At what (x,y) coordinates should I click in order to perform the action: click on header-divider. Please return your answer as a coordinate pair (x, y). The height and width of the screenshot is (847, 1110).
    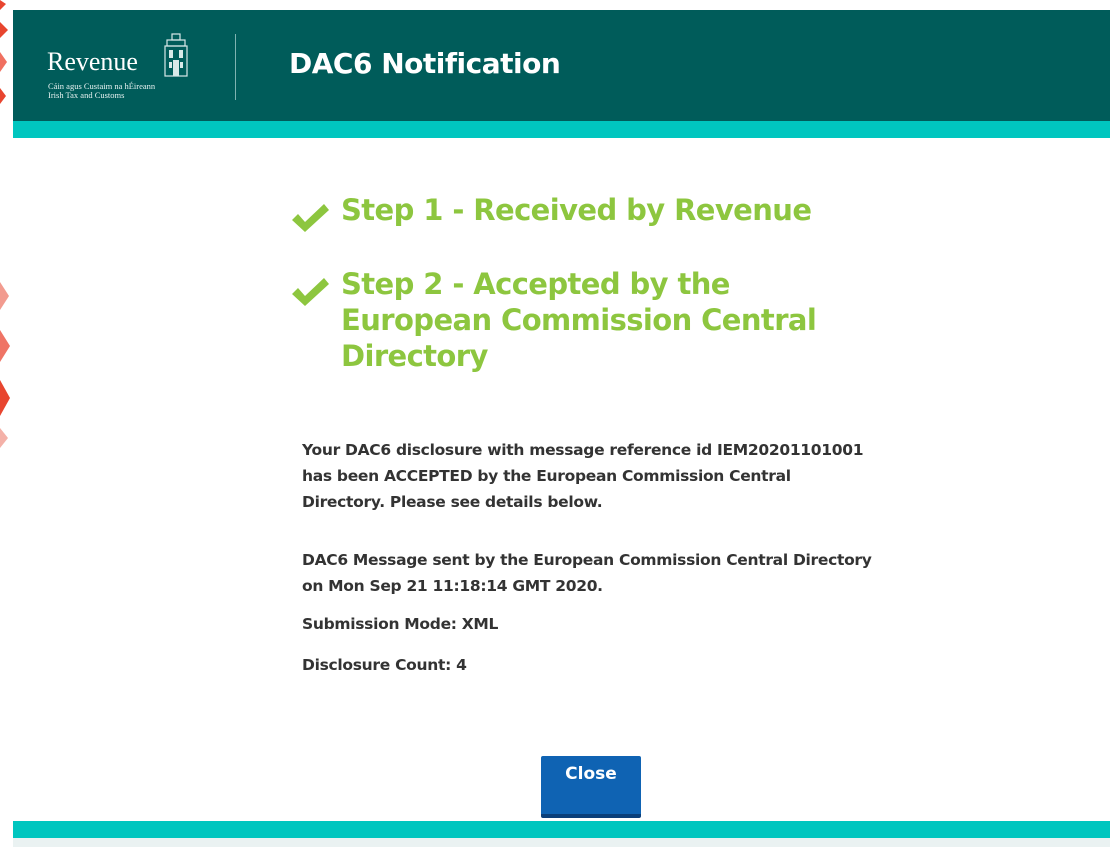
    Looking at the image, I should click on (235, 67).